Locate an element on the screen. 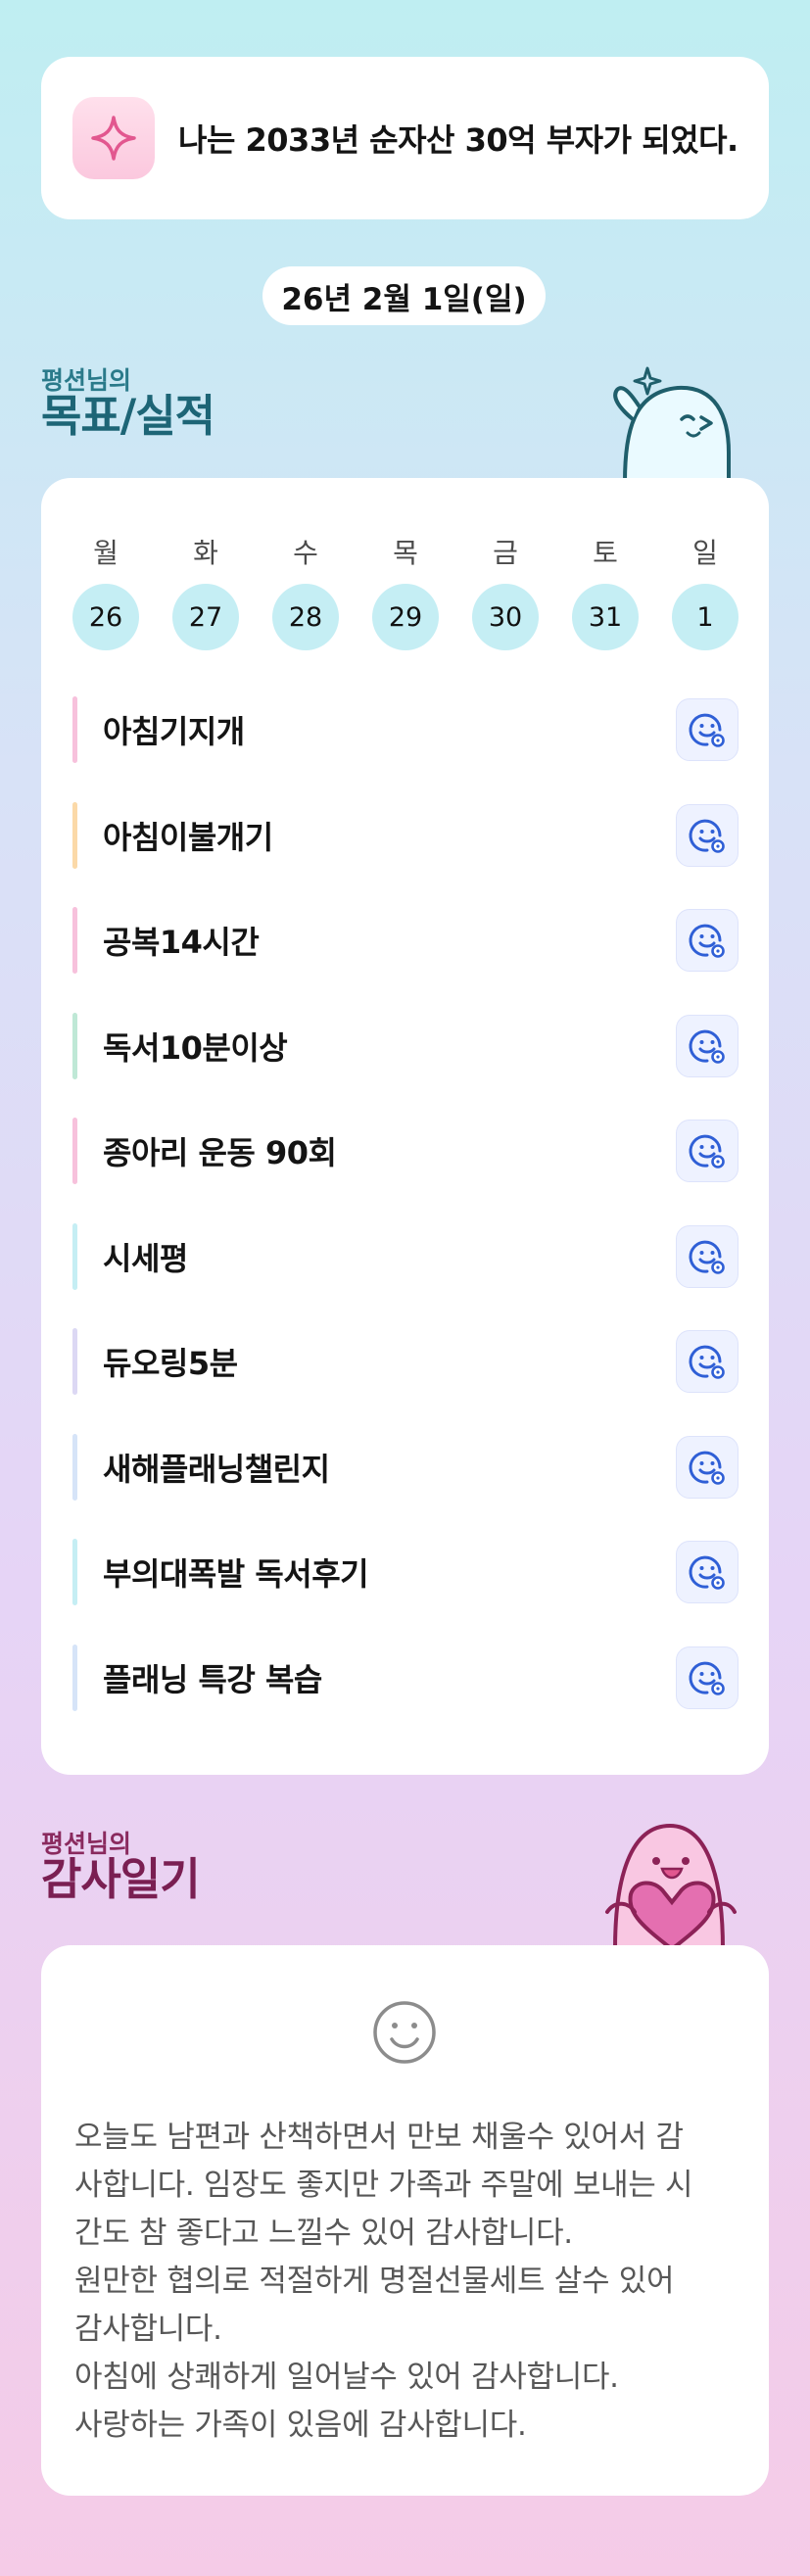 This screenshot has height=2576, width=810. weekday-fri: 금 is located at coordinates (505, 553).